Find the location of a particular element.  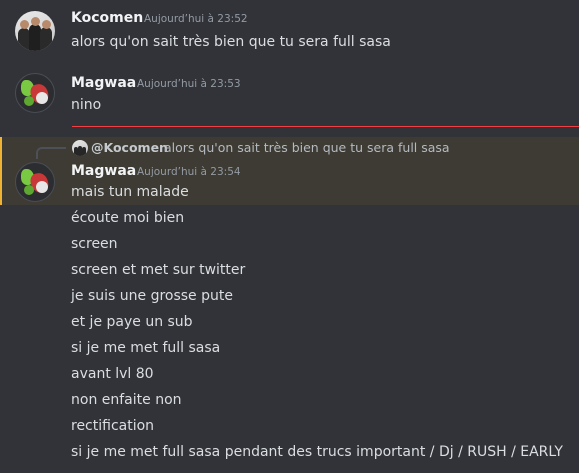

mention-highlight-bar is located at coordinates (1, 171).